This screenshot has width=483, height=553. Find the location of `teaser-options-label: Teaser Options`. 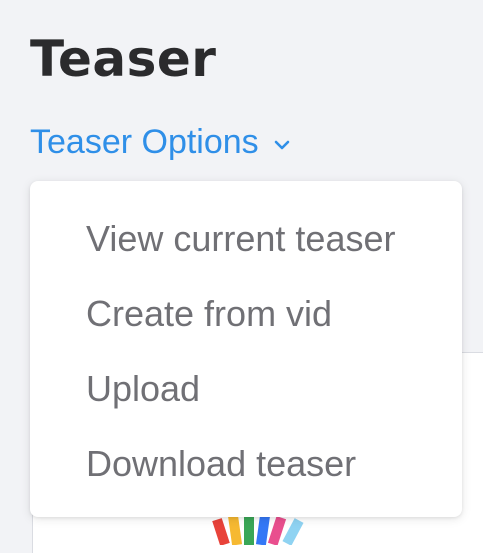

teaser-options-label: Teaser Options is located at coordinates (144, 142).